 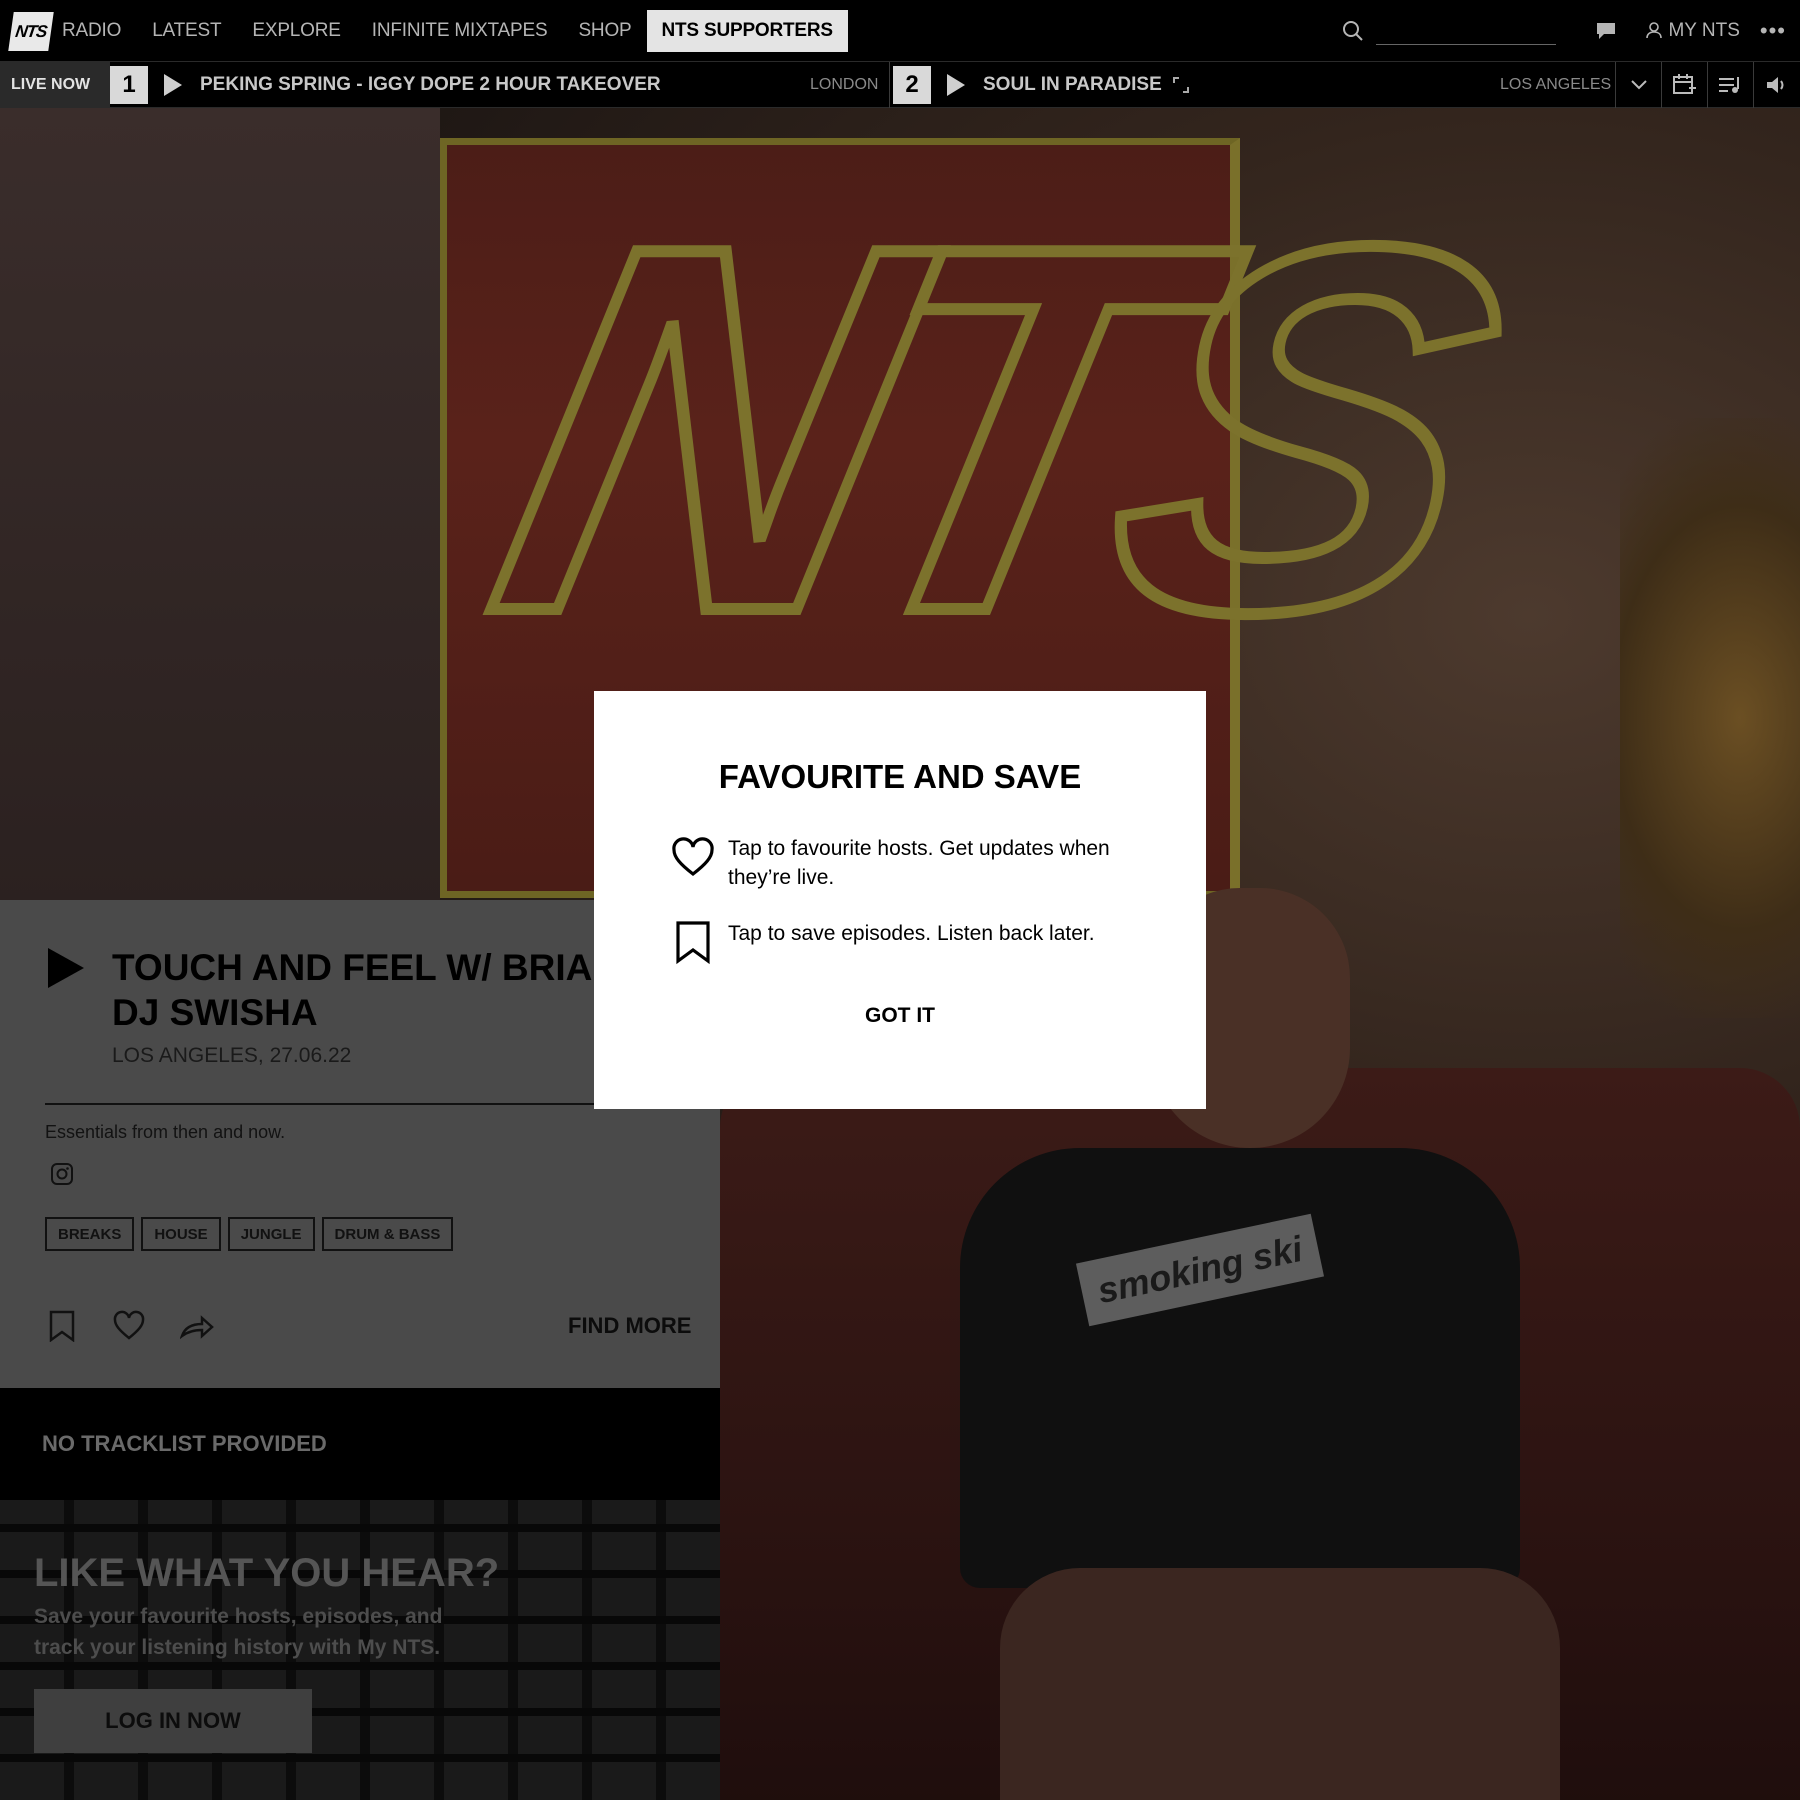 I want to click on chevron-down-icon, so click(x=1638, y=85).